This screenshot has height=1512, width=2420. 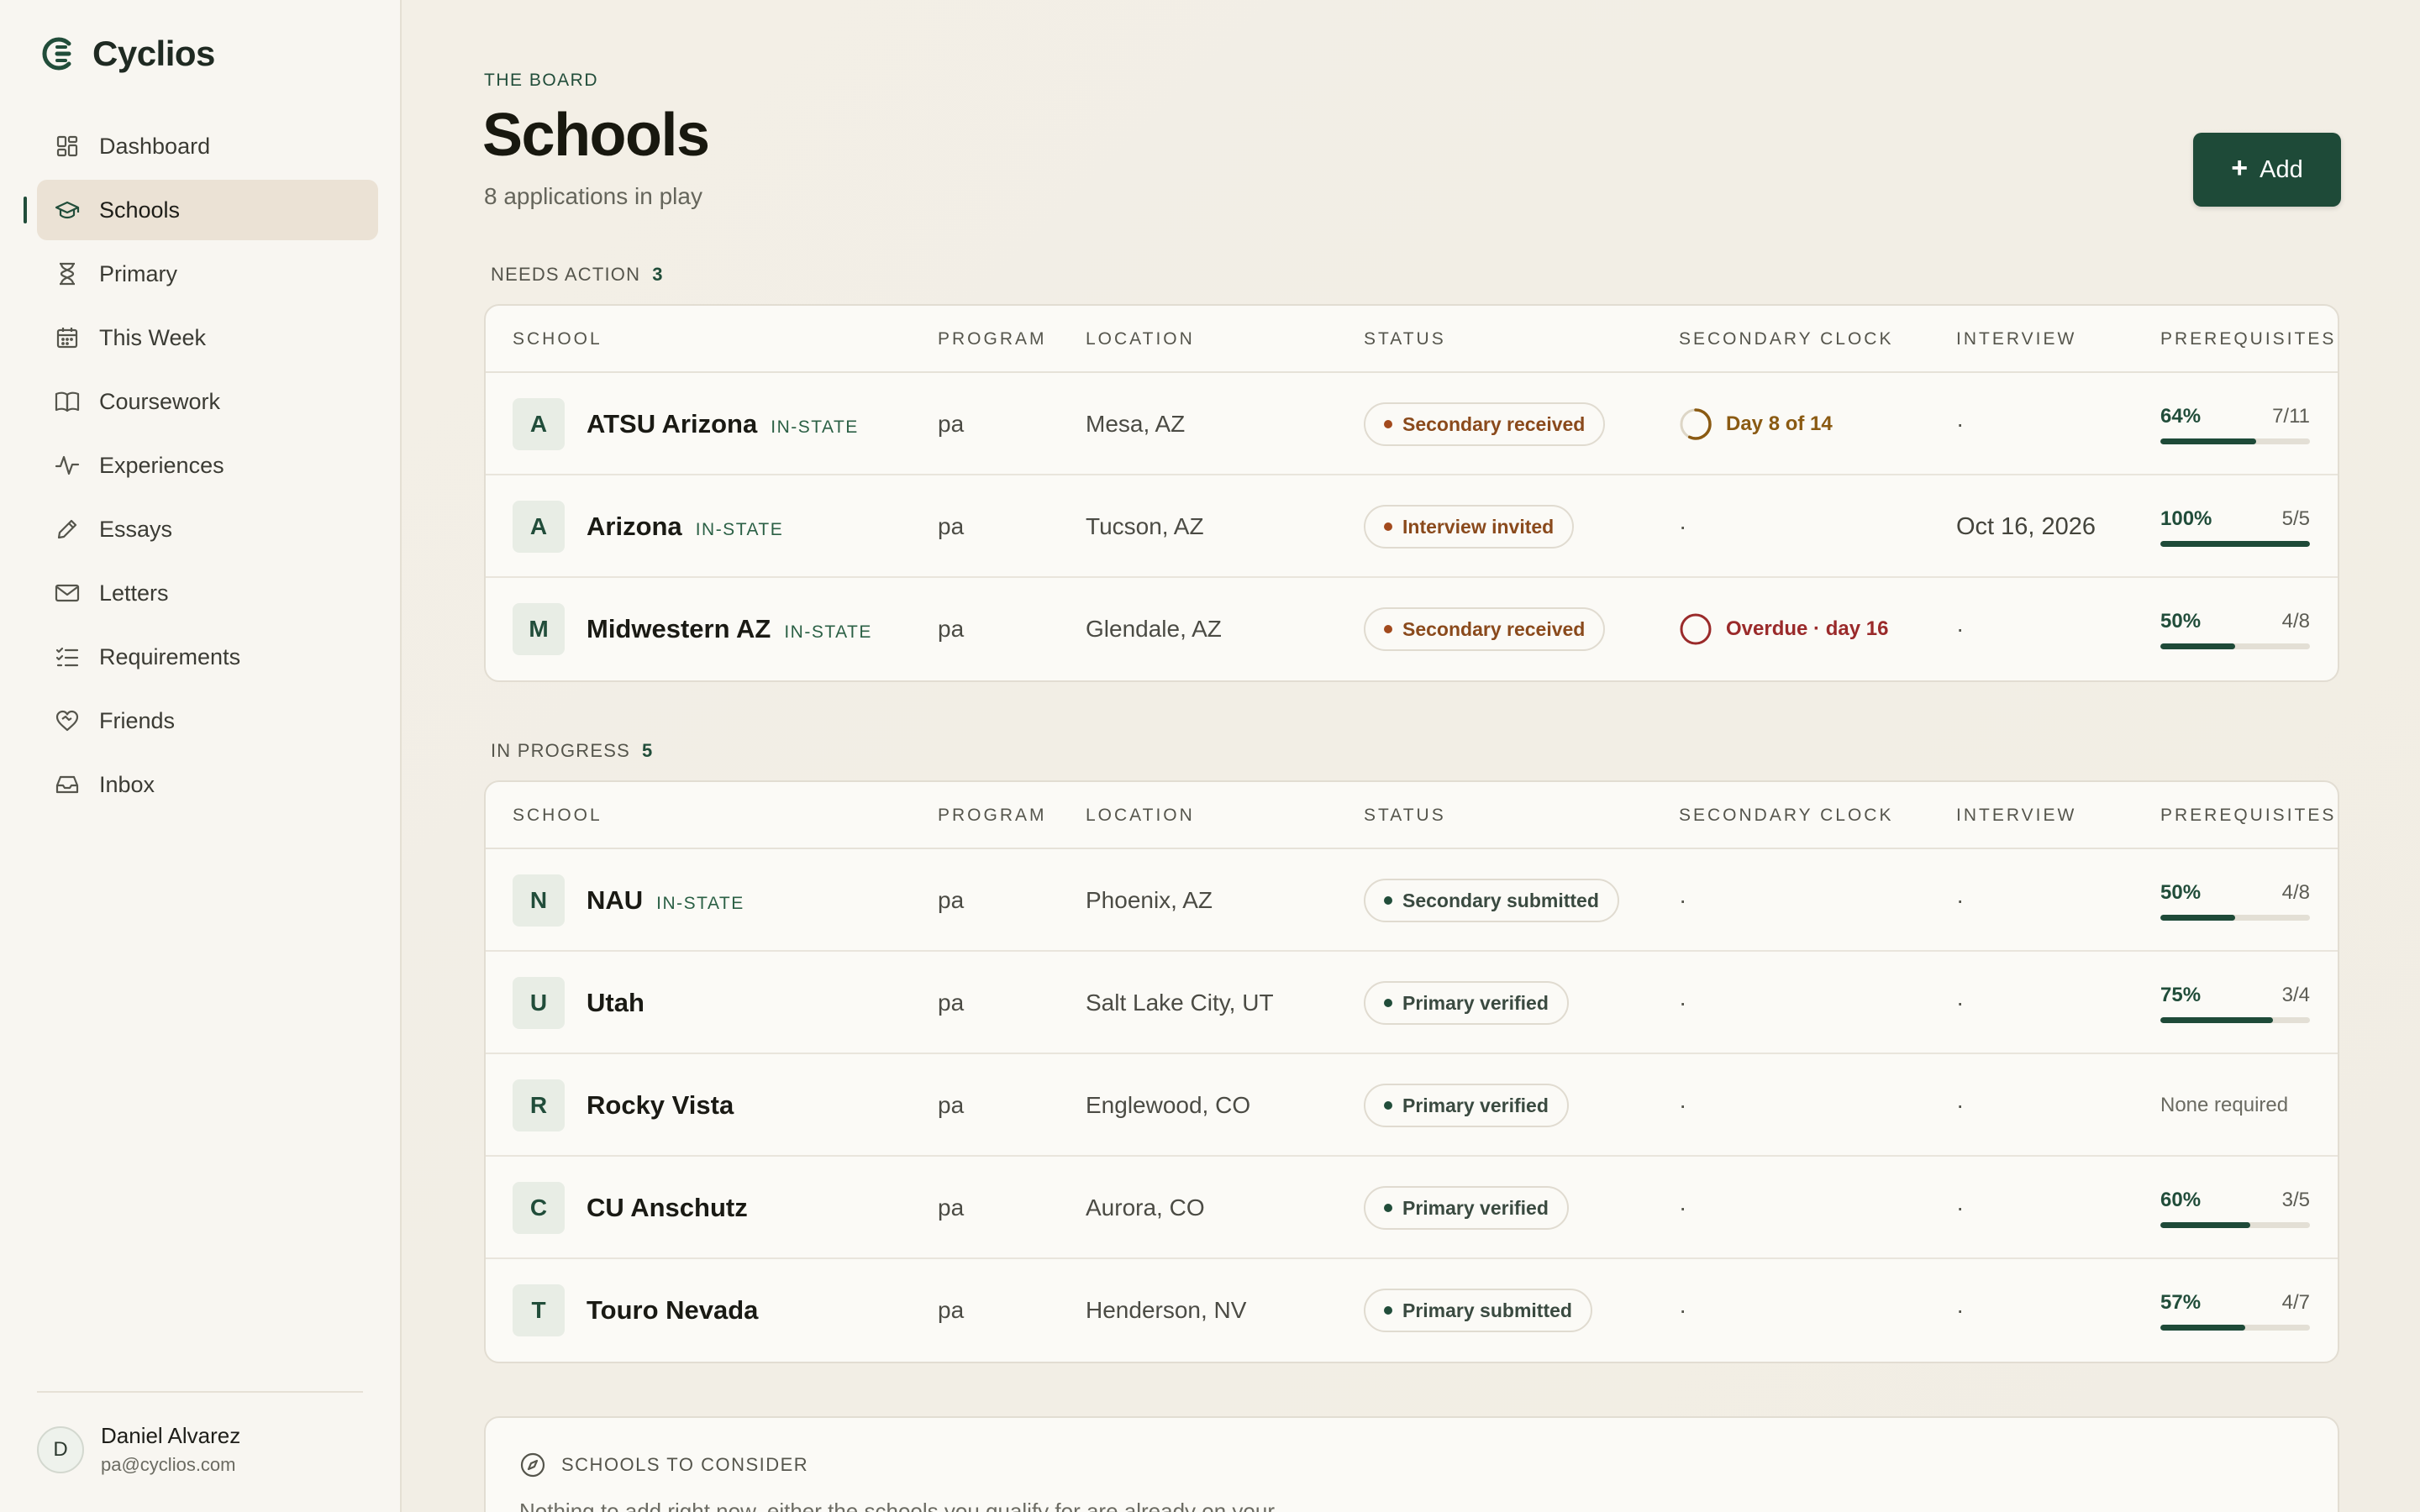 I want to click on empty-value: ·, so click(x=1683, y=526).